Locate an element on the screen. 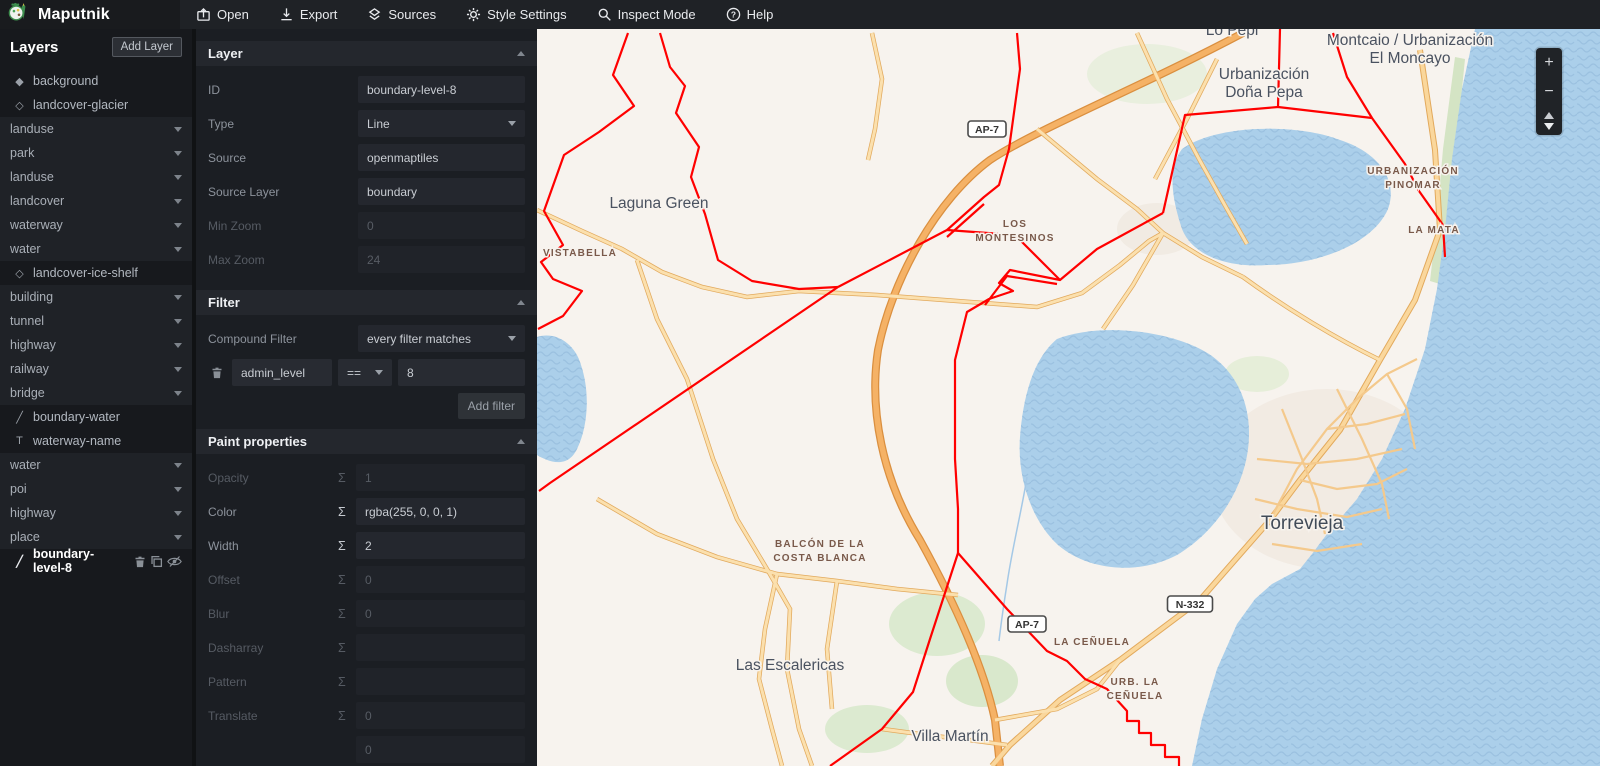 The width and height of the screenshot is (1600, 766). layer-group-bridge: bridge is located at coordinates (96, 393).